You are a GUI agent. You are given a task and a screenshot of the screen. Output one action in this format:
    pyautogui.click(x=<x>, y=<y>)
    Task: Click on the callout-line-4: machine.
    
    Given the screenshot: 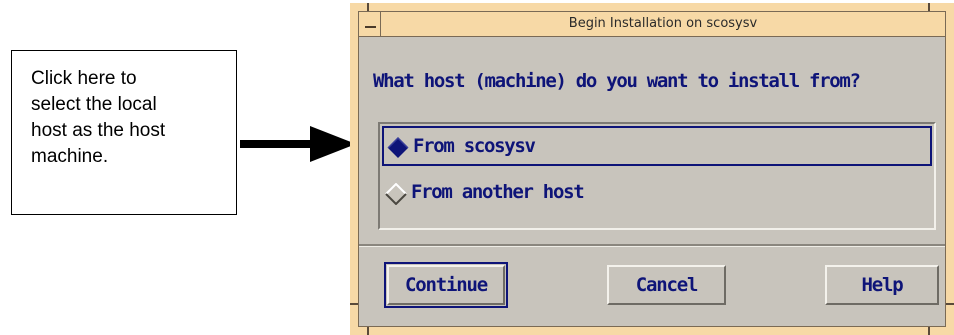 What is the action you would take?
    pyautogui.click(x=70, y=156)
    